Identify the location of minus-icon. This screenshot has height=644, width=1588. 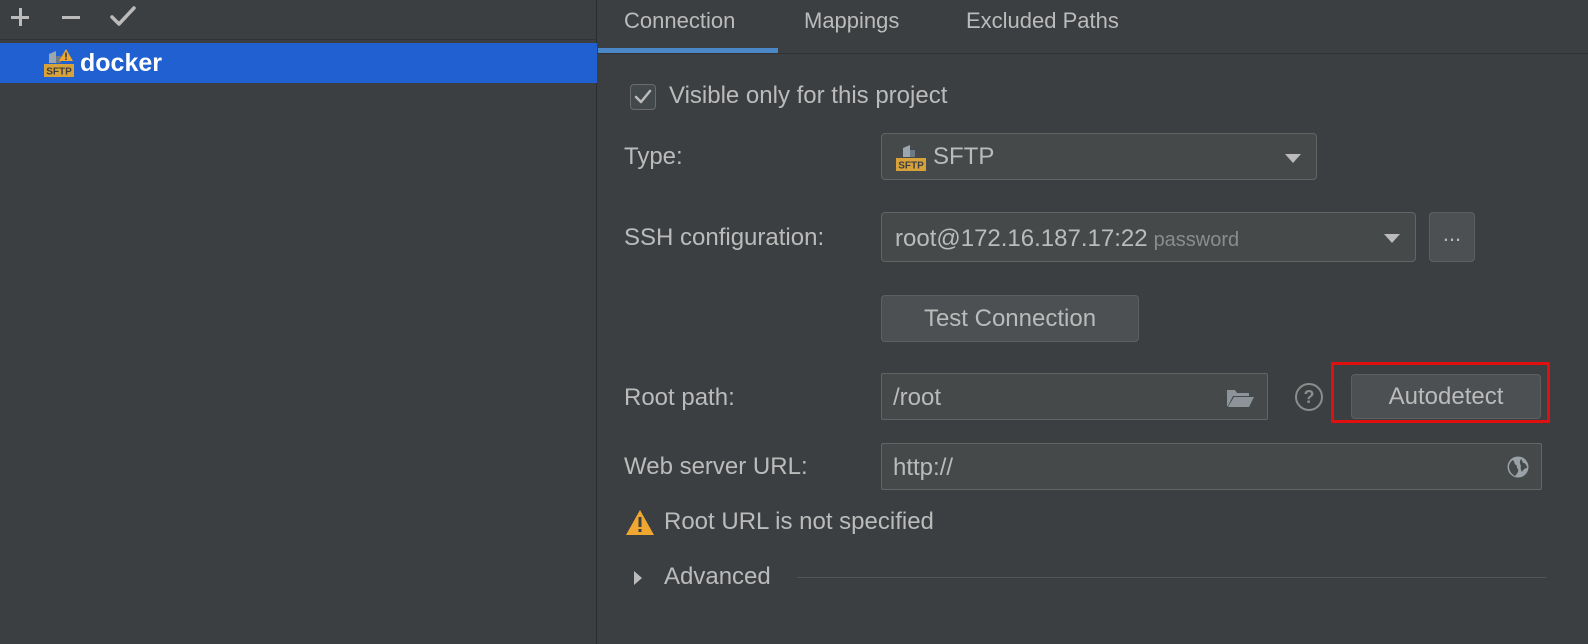
(71, 17).